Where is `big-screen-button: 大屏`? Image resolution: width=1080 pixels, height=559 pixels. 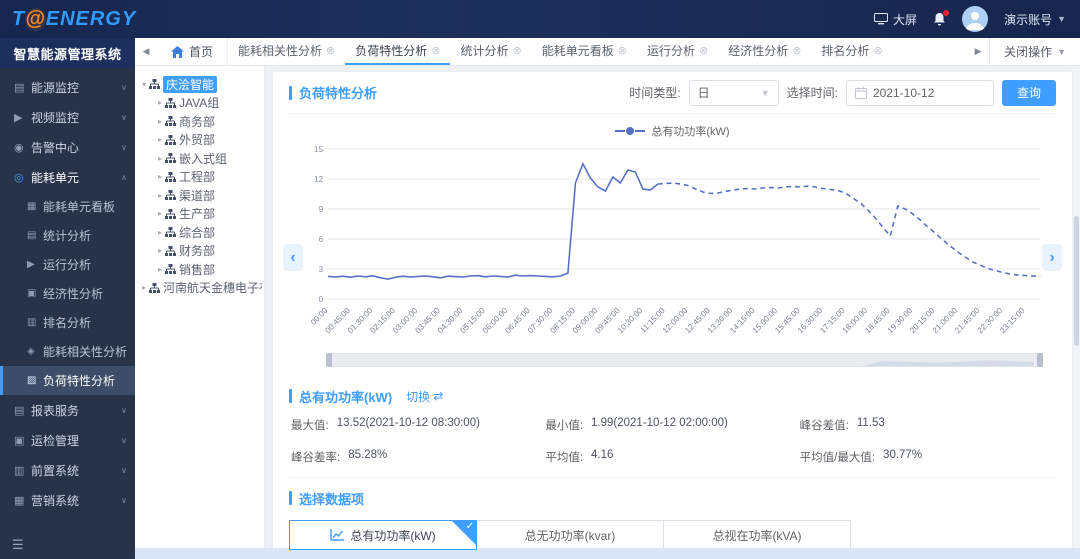
big-screen-button: 大屏 is located at coordinates (895, 19).